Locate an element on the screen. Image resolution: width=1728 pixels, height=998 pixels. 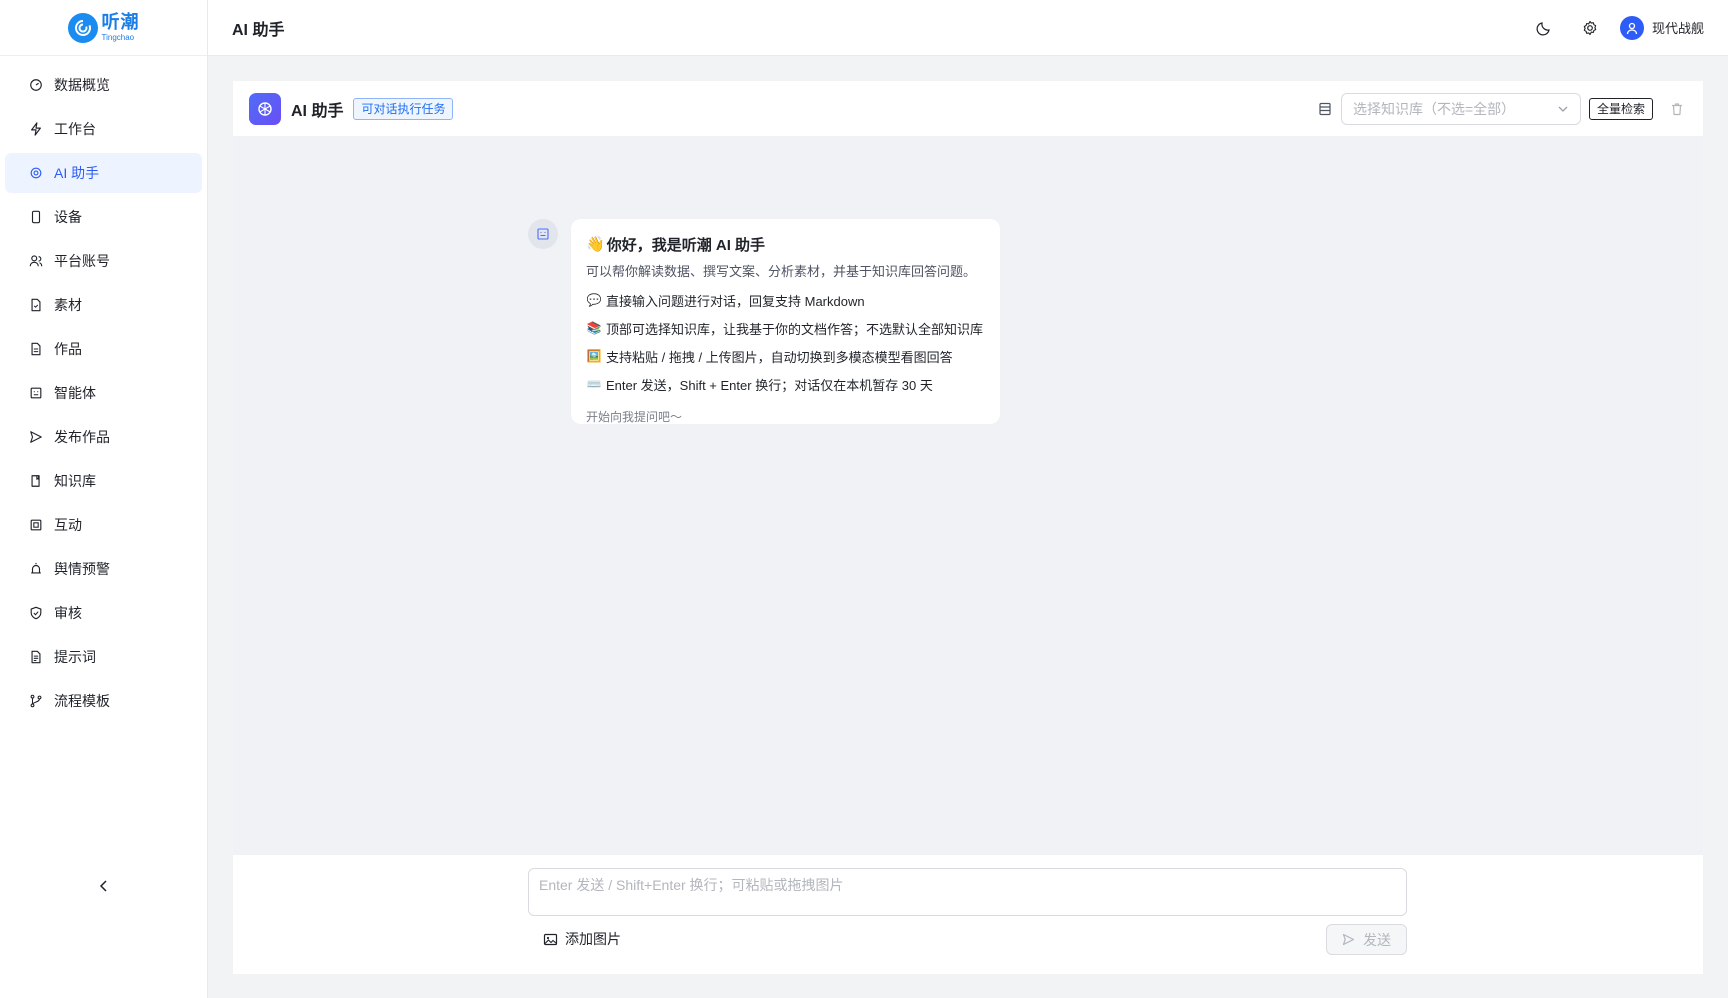
sidebar-item-knowledge-base: 知识库 is located at coordinates (103, 481).